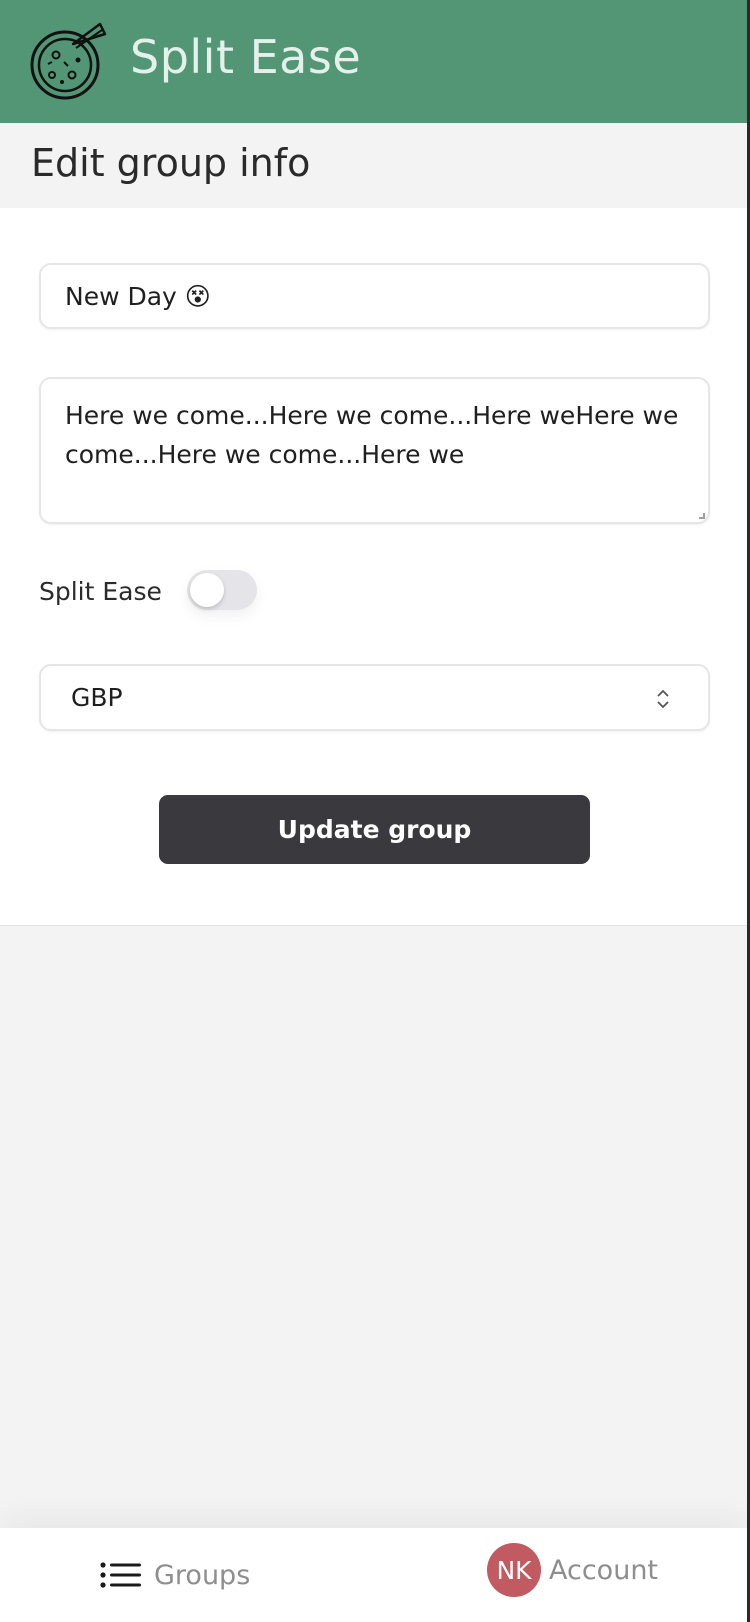 The image size is (750, 1622). Describe the element at coordinates (207, 590) in the screenshot. I see `toggle-knob` at that location.